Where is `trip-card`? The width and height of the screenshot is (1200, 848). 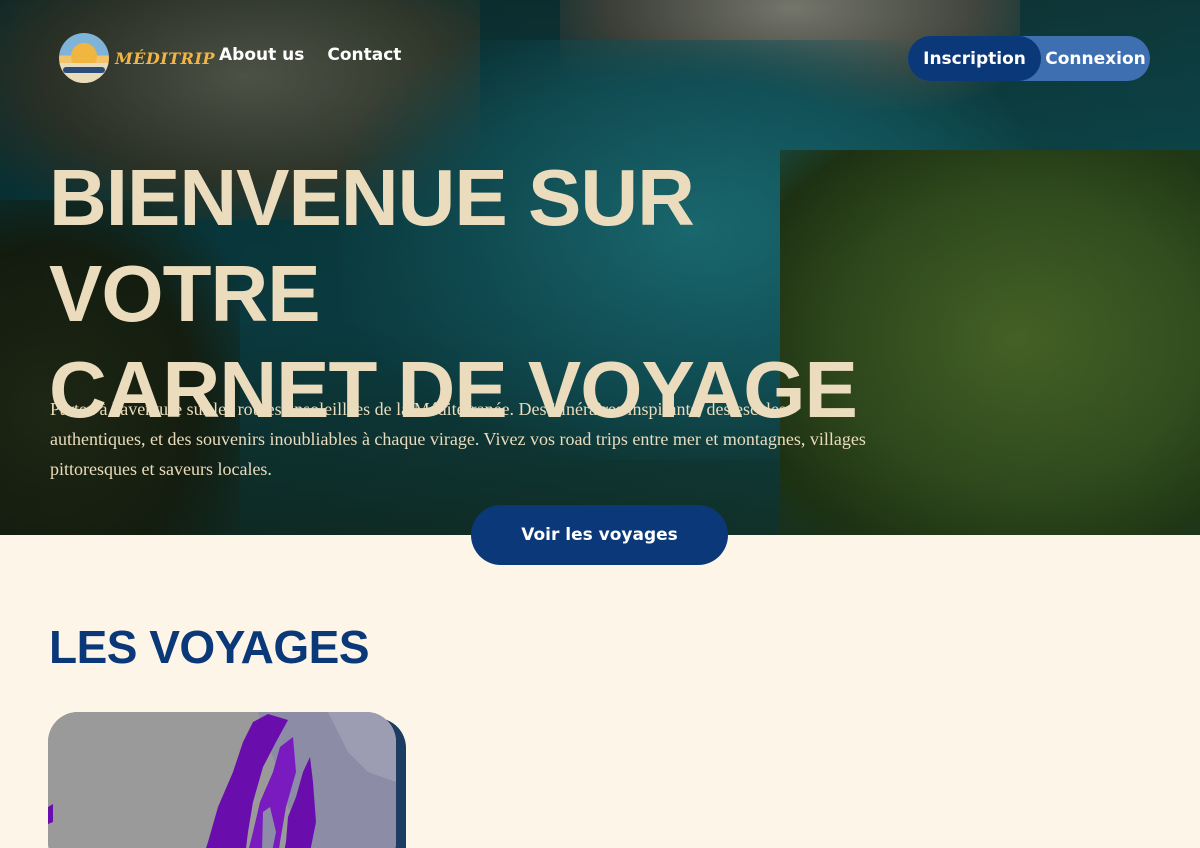 trip-card is located at coordinates (227, 780).